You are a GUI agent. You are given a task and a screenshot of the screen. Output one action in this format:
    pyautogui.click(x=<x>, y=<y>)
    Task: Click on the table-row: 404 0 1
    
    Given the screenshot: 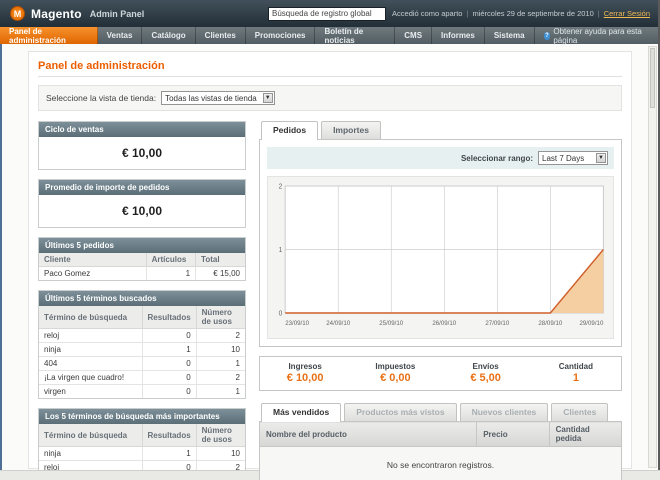 What is the action you would take?
    pyautogui.click(x=142, y=363)
    